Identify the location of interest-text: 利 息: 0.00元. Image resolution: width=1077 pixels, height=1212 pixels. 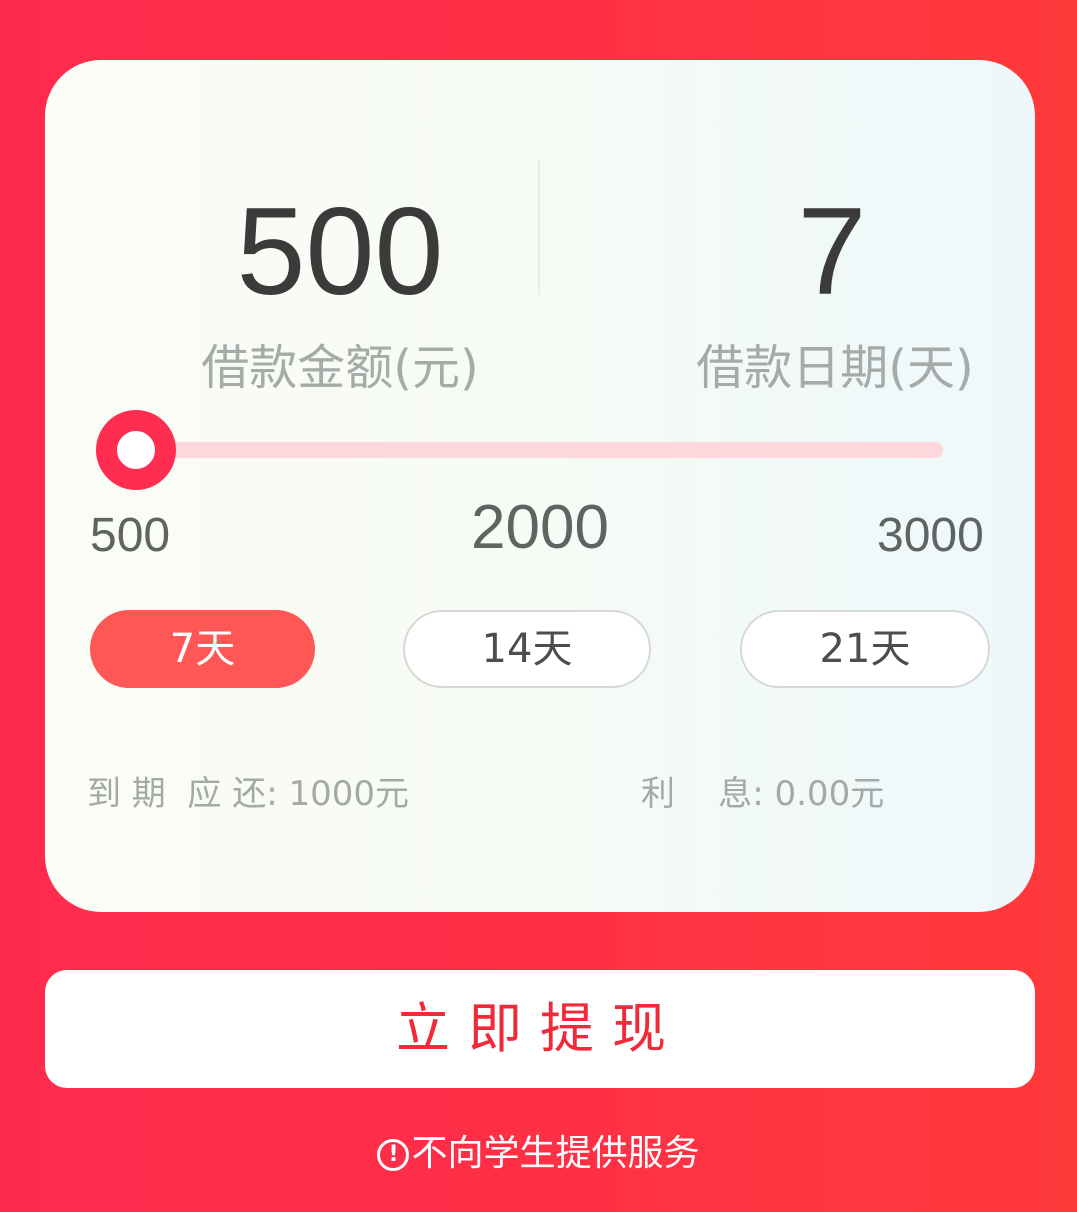
(763, 794).